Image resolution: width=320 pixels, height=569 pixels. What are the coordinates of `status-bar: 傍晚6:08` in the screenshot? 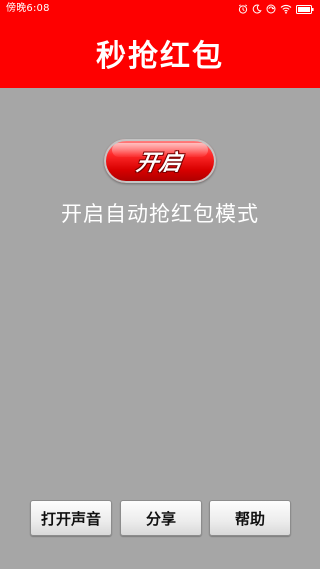 It's located at (160, 9).